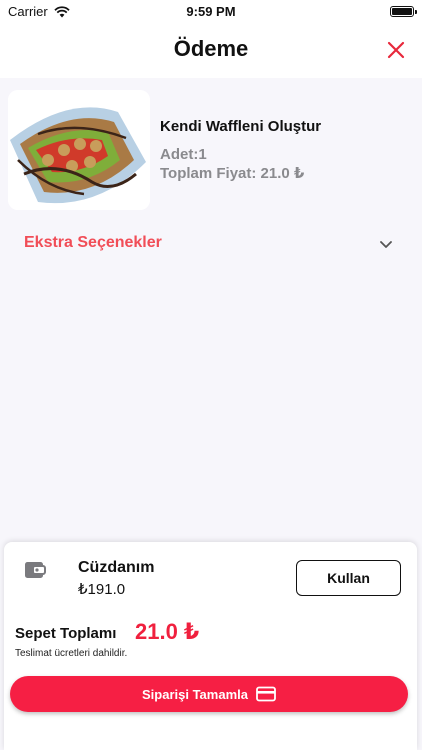 The image size is (422, 750). What do you see at coordinates (93, 242) in the screenshot?
I see `extras-label: Ekstra Seçenekler` at bounding box center [93, 242].